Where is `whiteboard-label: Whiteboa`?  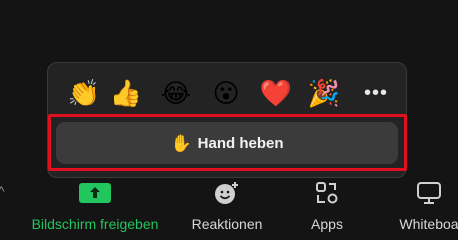 whiteboard-label: Whiteboa is located at coordinates (428, 224).